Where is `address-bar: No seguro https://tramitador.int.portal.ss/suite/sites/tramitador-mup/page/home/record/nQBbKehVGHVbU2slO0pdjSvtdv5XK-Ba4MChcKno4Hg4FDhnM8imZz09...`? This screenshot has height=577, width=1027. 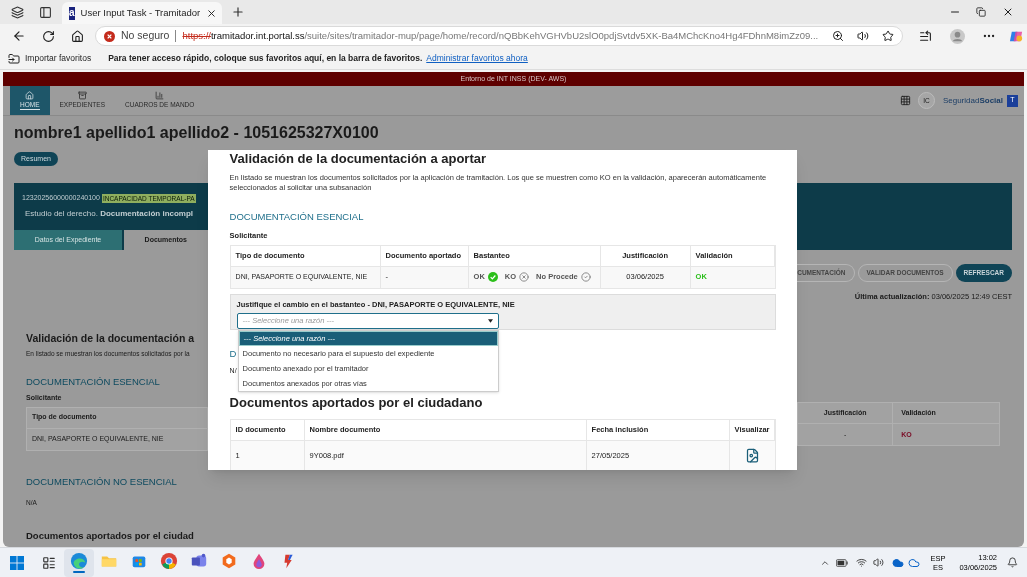
address-bar: No seguro https://tramitador.int.portal.ss/suite/sites/tramitador-mup/page/home/record/nQBbKehVGHVbU2slO0pdjSvtdv5XK-Ba4MChcKno4Hg4FDhnM8imZz09... is located at coordinates (499, 36).